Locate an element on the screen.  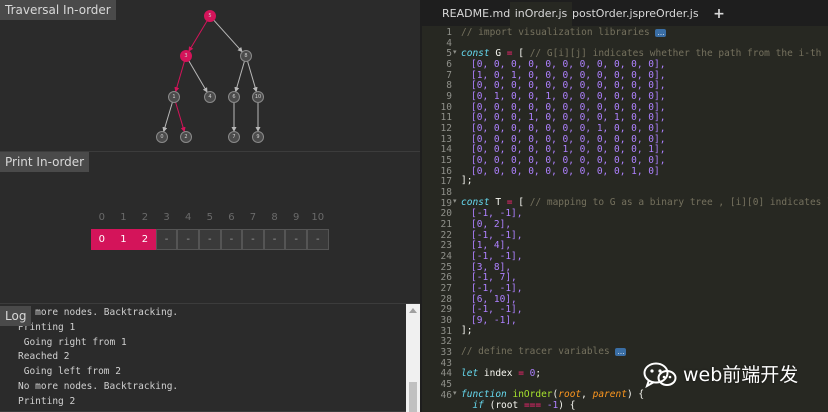
code-operator: === is located at coordinates (532, 405).